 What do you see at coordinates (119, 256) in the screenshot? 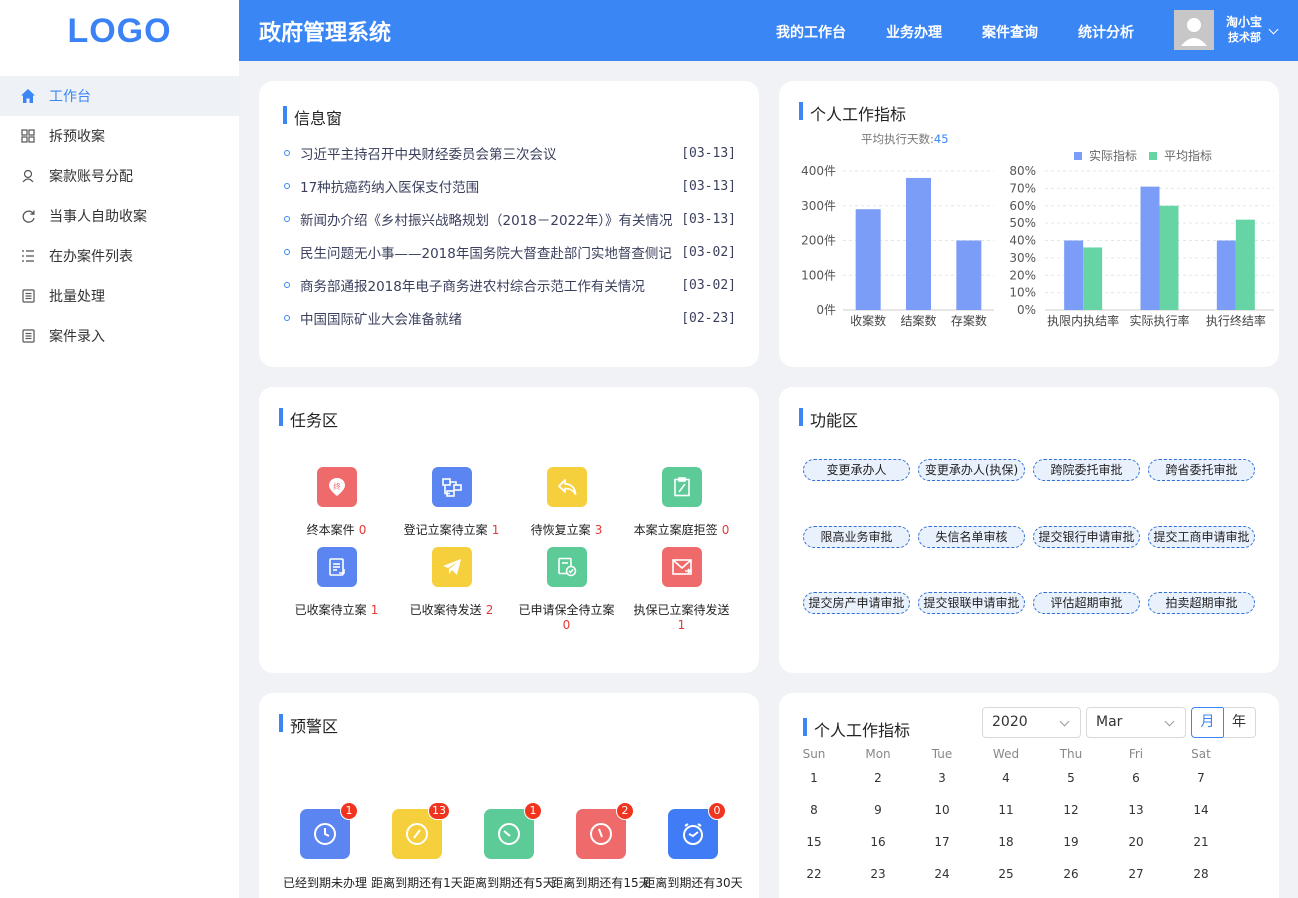
I see `sidebar-item-active-cases: 在办案件列表` at bounding box center [119, 256].